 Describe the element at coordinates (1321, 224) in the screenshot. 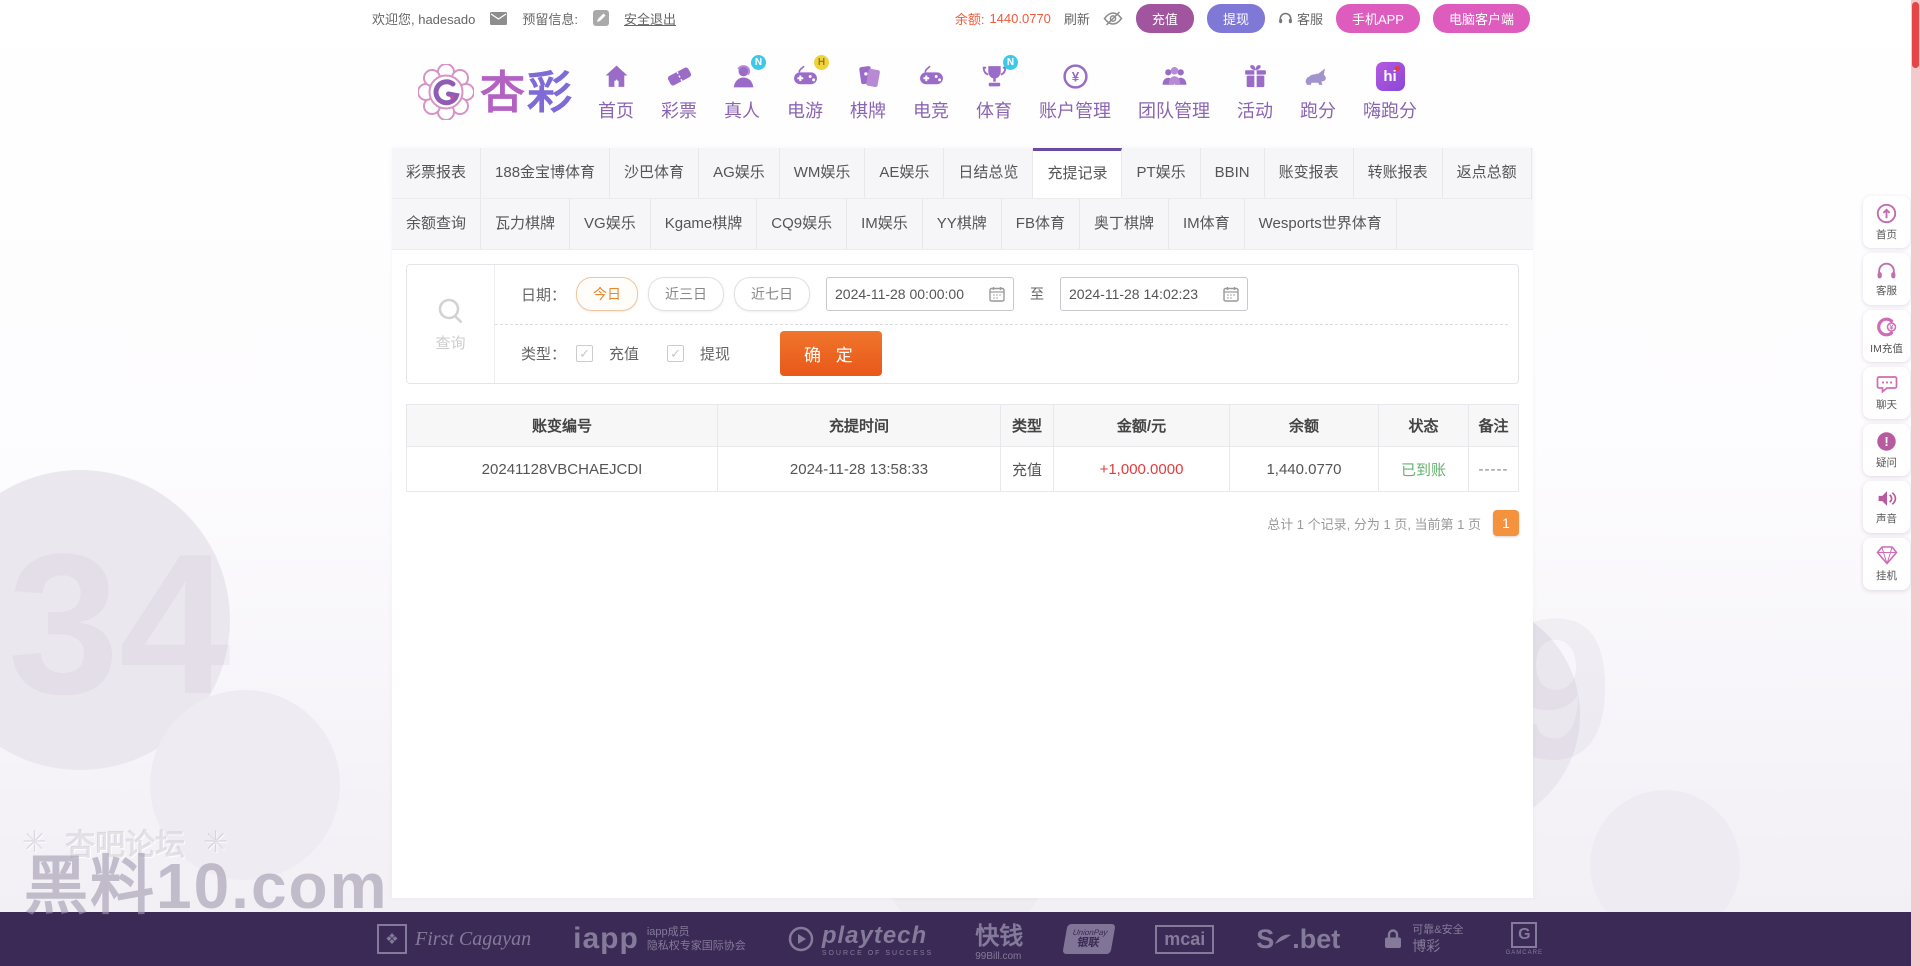

I see `tab-wesports: Wesports世界体育` at that location.